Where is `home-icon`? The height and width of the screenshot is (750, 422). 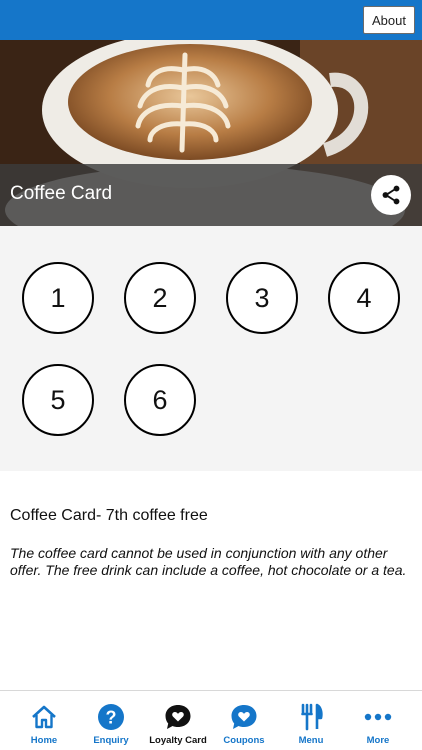
home-icon is located at coordinates (44, 717).